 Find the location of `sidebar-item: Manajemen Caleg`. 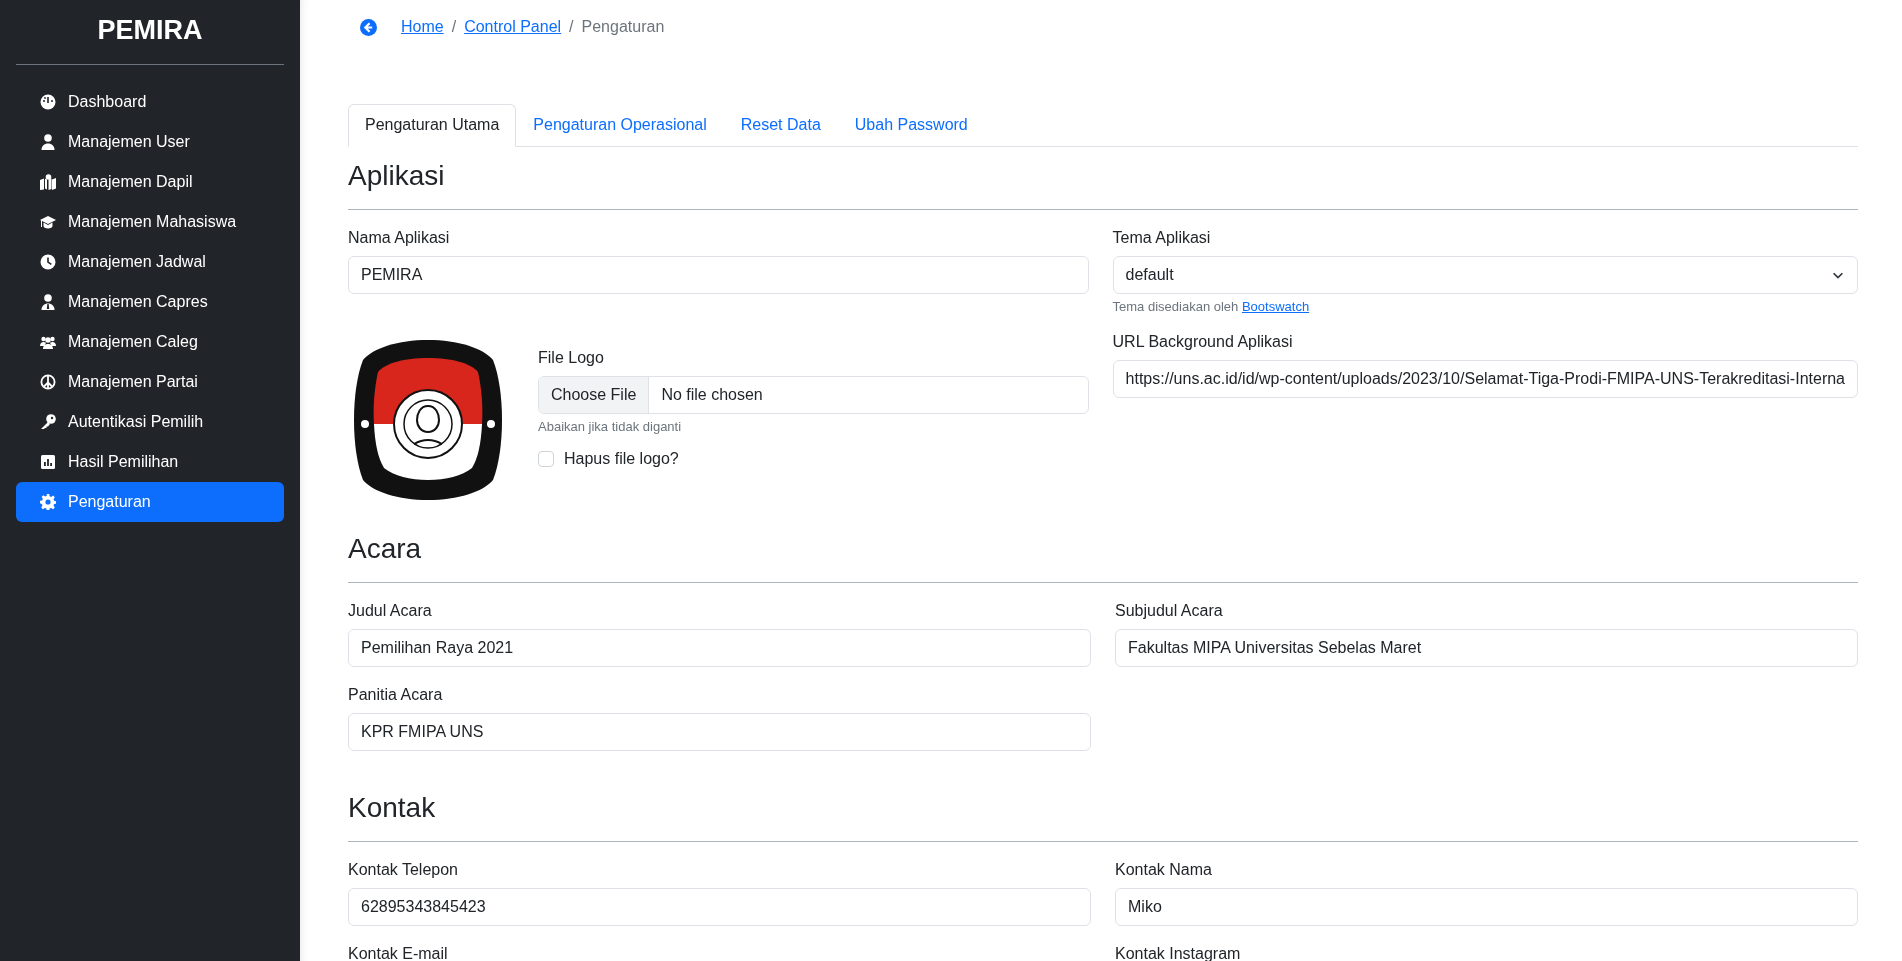

sidebar-item: Manajemen Caleg is located at coordinates (150, 342).